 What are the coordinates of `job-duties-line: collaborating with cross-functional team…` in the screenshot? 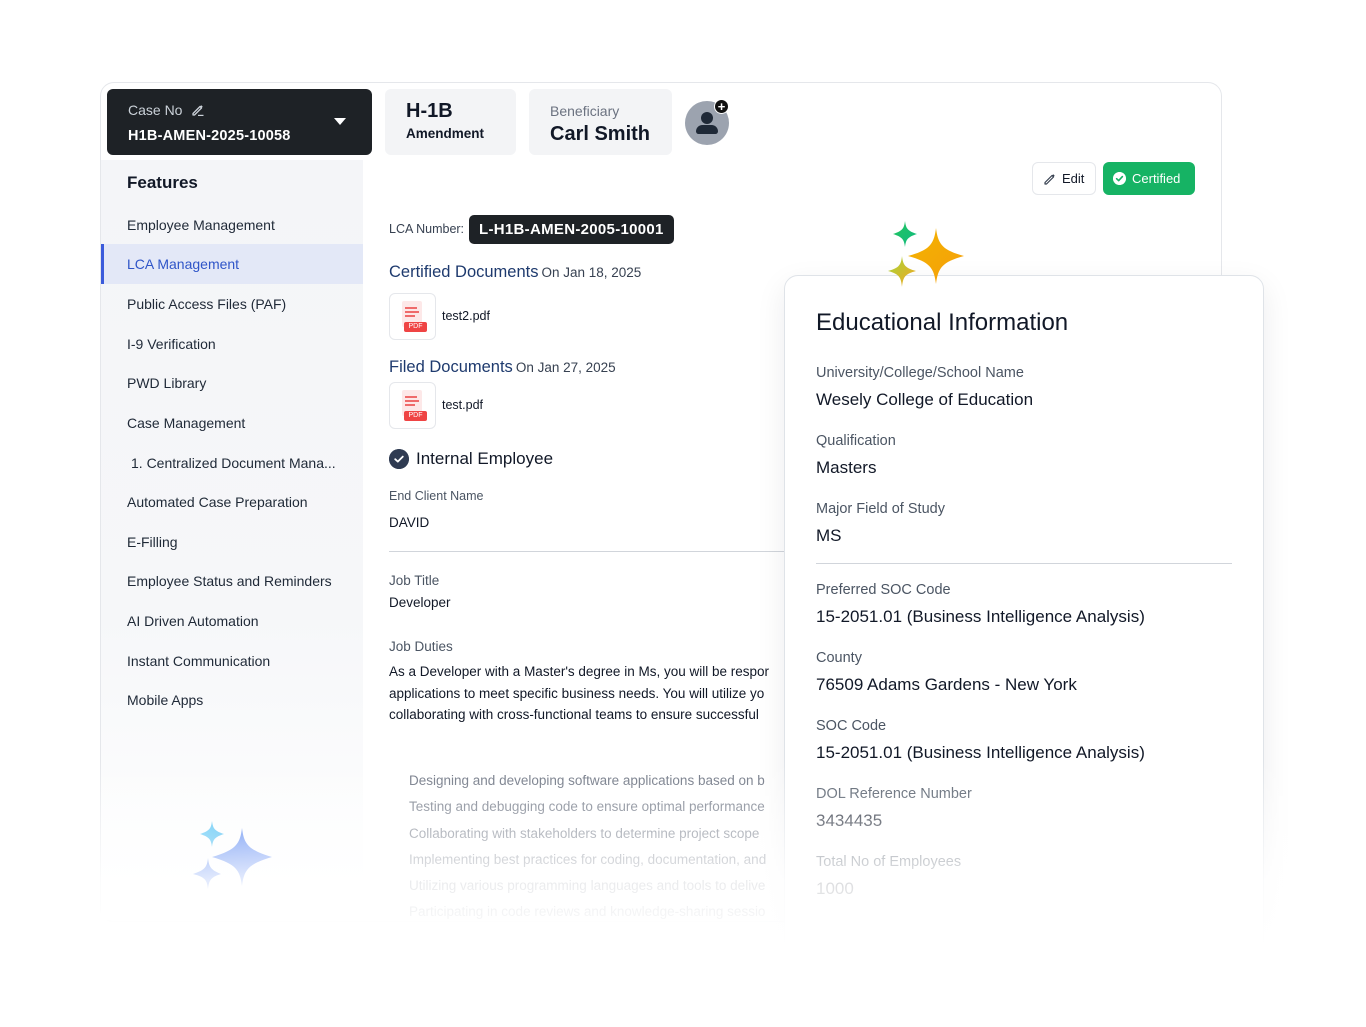 It's located at (574, 714).